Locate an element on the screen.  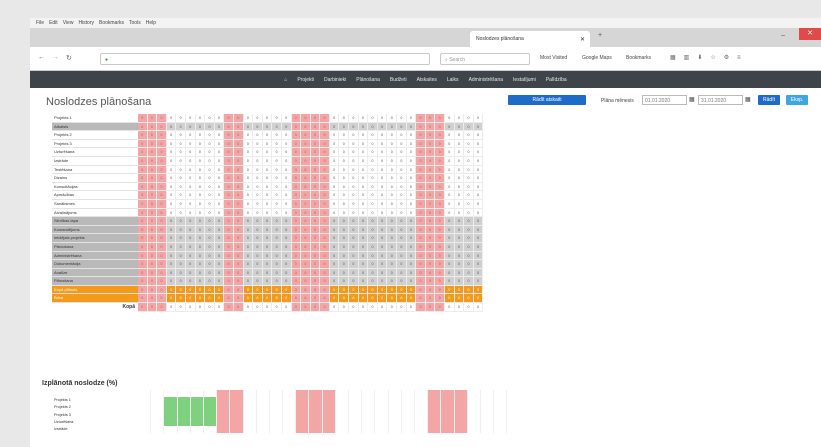
nav-item: Darbinieki is located at coordinates (335, 80).